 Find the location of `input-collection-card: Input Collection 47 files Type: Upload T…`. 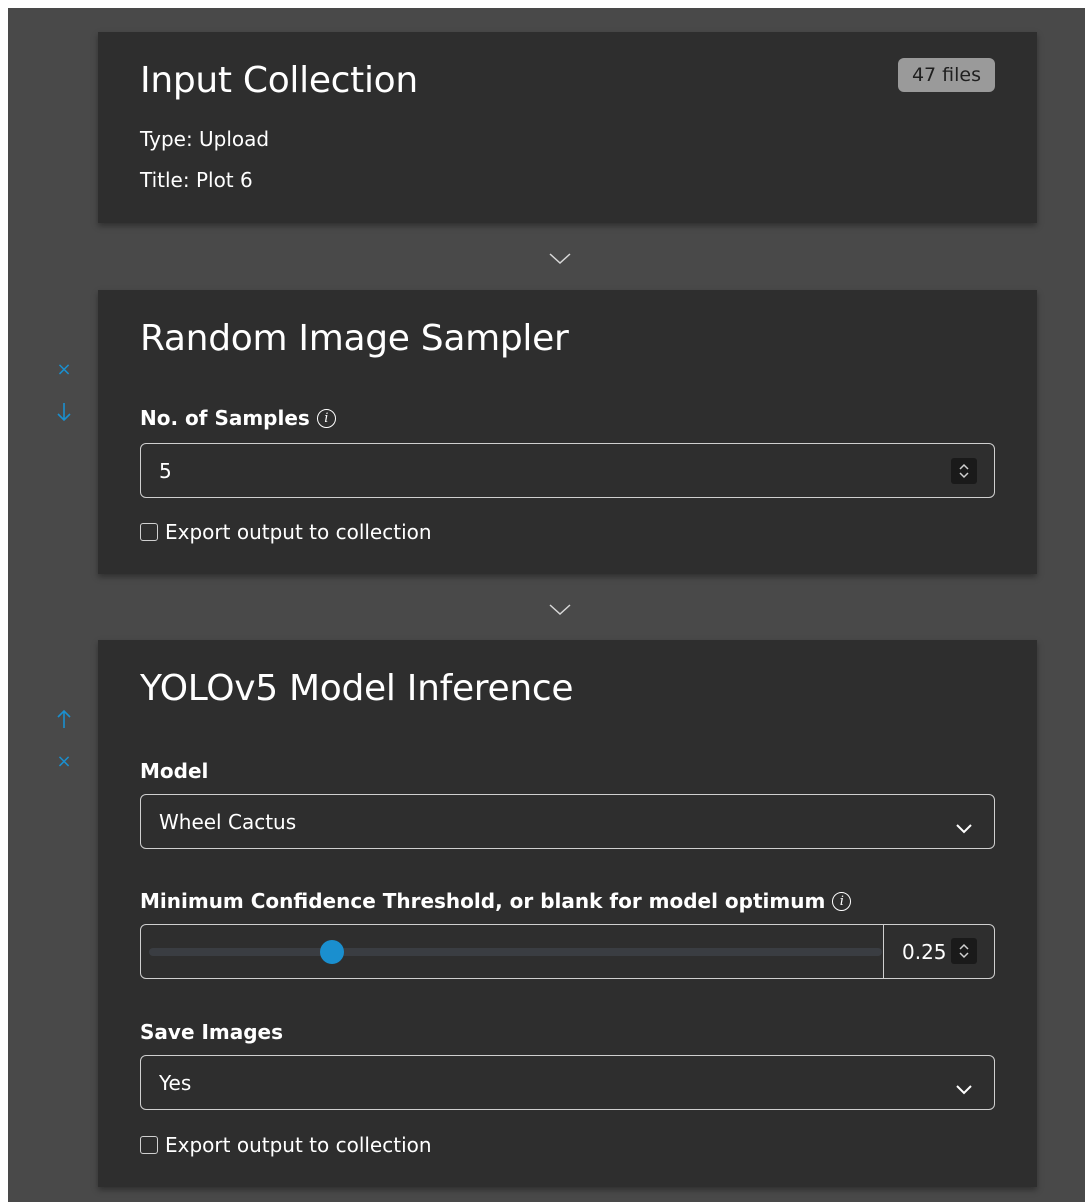

input-collection-card: Input Collection 47 files Type: Upload T… is located at coordinates (567, 127).